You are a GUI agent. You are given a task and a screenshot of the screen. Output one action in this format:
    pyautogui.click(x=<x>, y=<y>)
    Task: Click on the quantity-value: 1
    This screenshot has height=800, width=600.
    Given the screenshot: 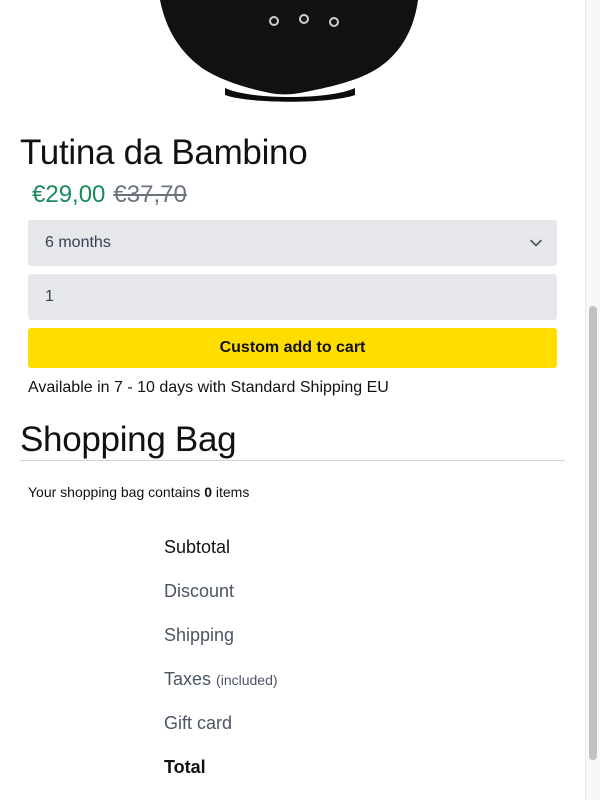 What is the action you would take?
    pyautogui.click(x=49, y=296)
    